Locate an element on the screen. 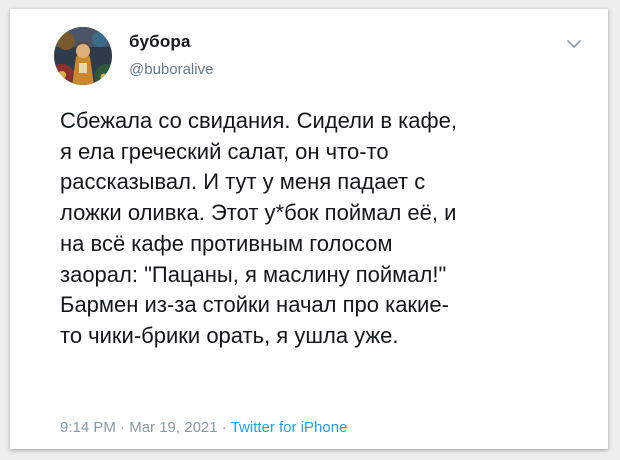 Image resolution: width=620 pixels, height=460 pixels. painted-portrait-avatar-icon is located at coordinates (83, 56).